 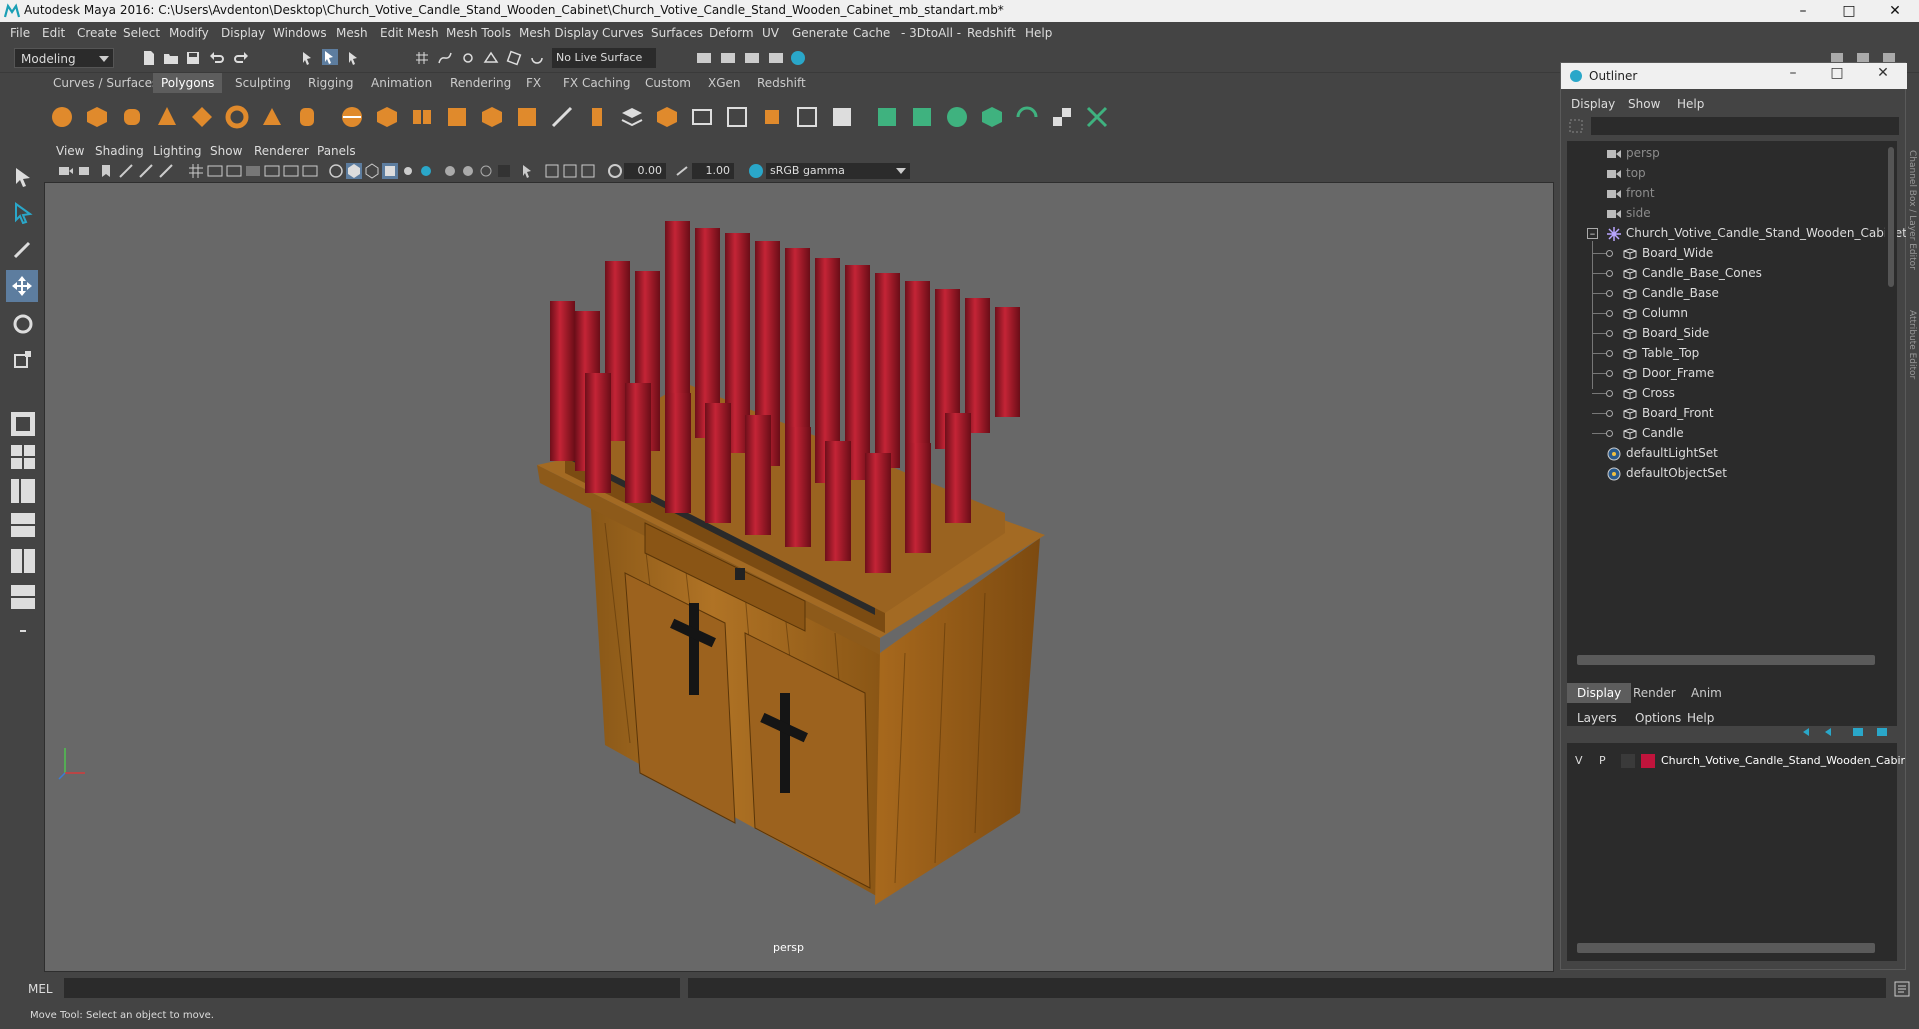 What do you see at coordinates (167, 117) in the screenshot?
I see `poly-cone-icon` at bounding box center [167, 117].